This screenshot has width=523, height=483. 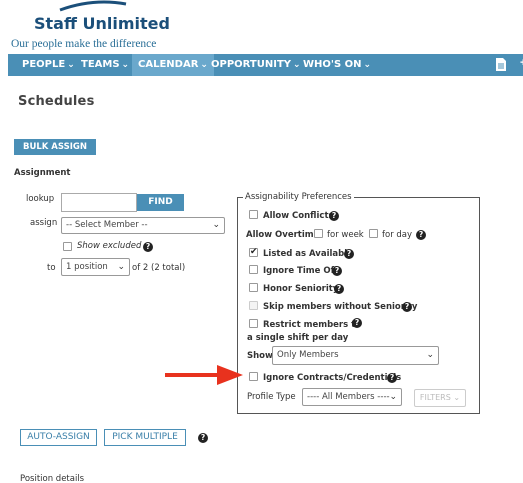 I want to click on show-label: Show, so click(x=260, y=356).